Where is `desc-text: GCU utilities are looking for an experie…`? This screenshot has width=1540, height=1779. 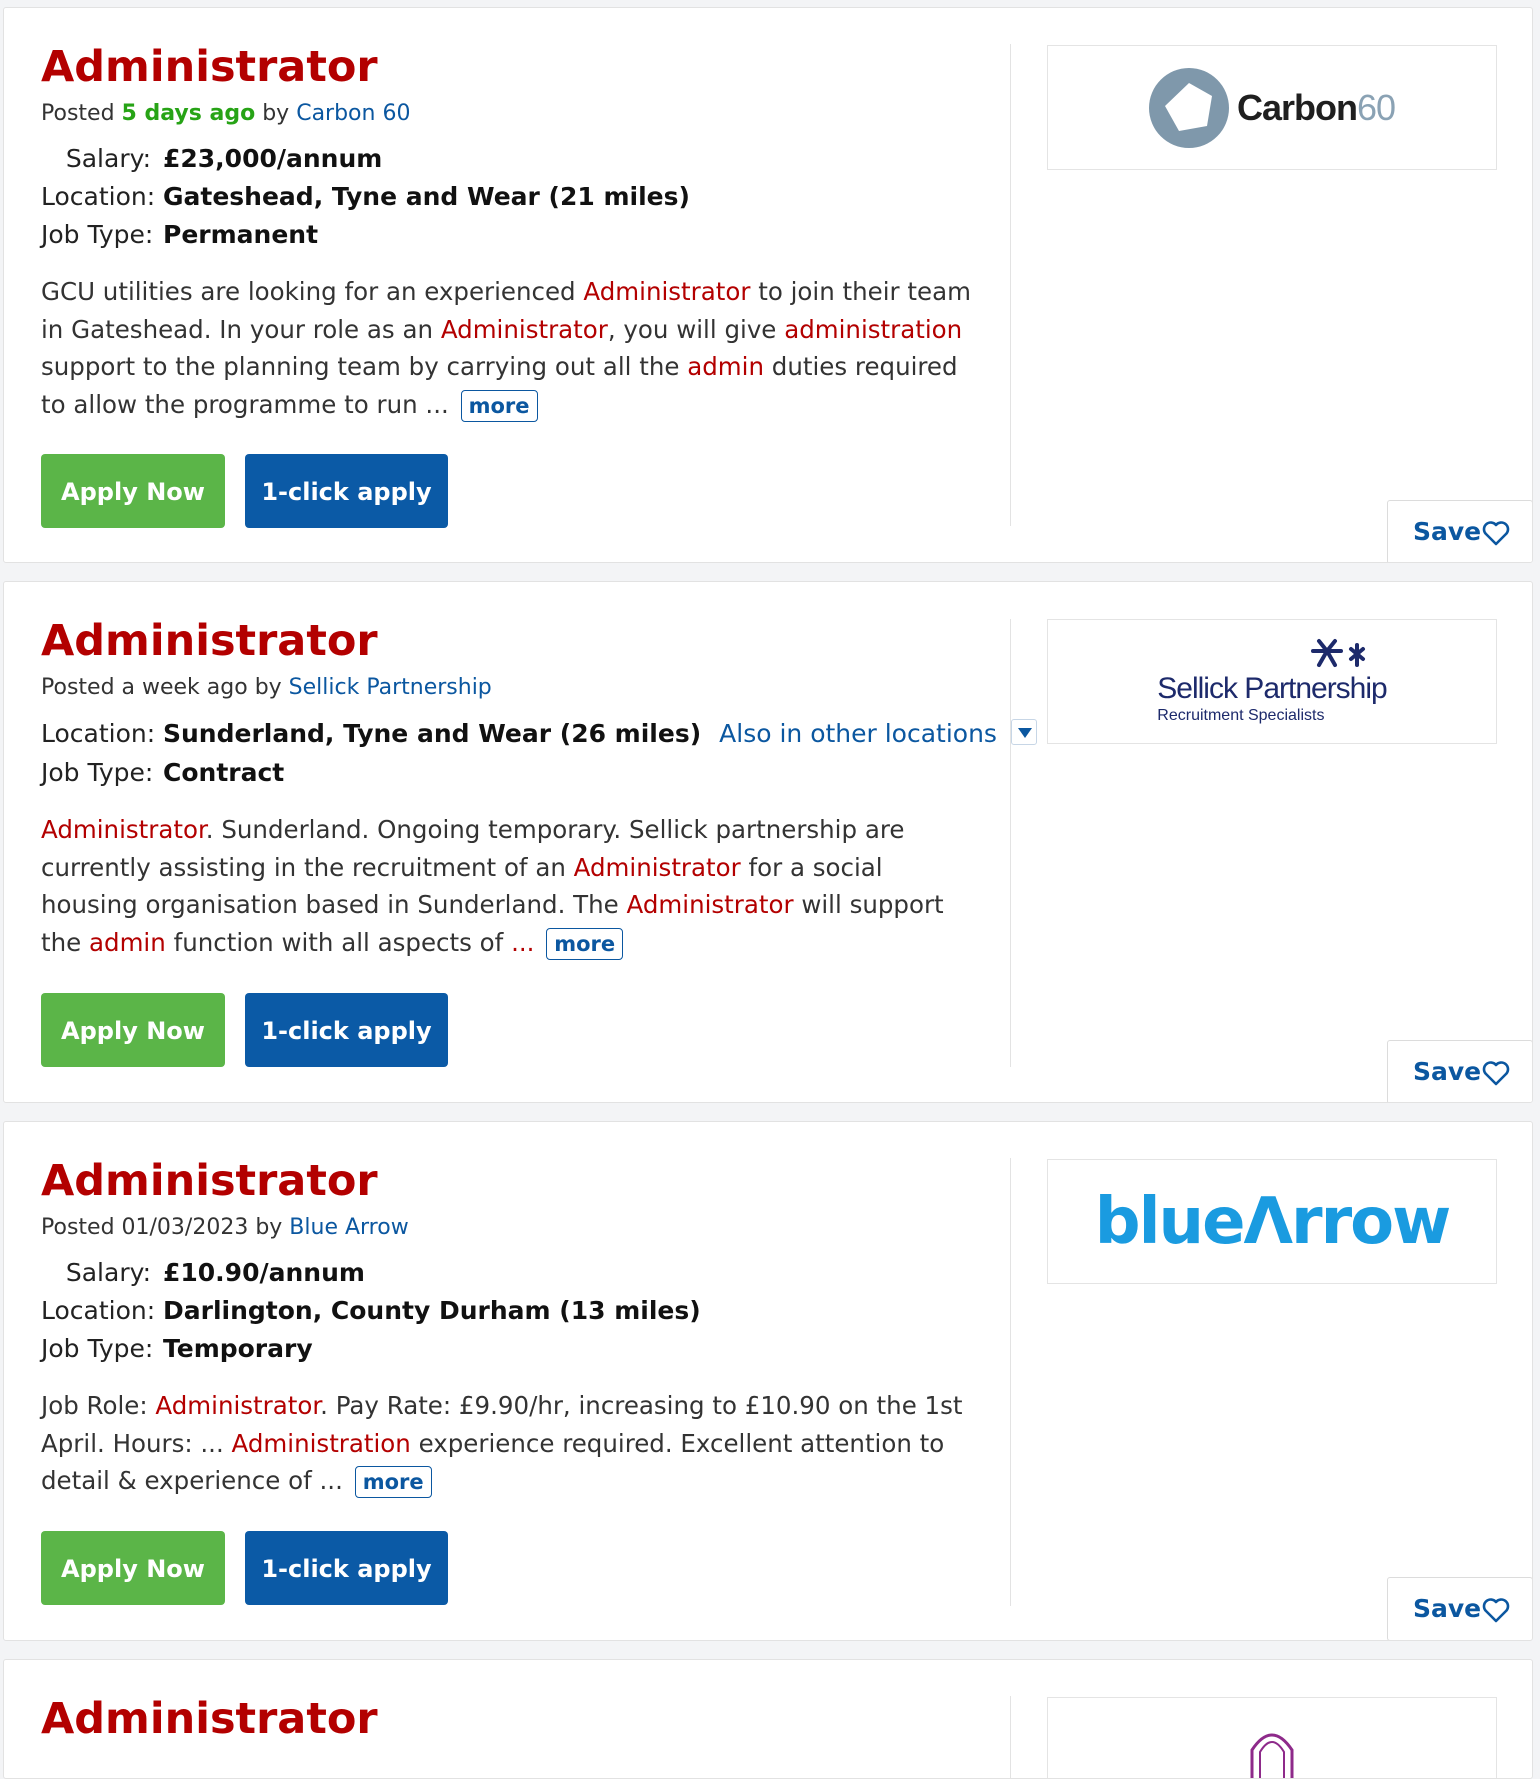
desc-text: GCU utilities are looking for an experie… is located at coordinates (312, 291).